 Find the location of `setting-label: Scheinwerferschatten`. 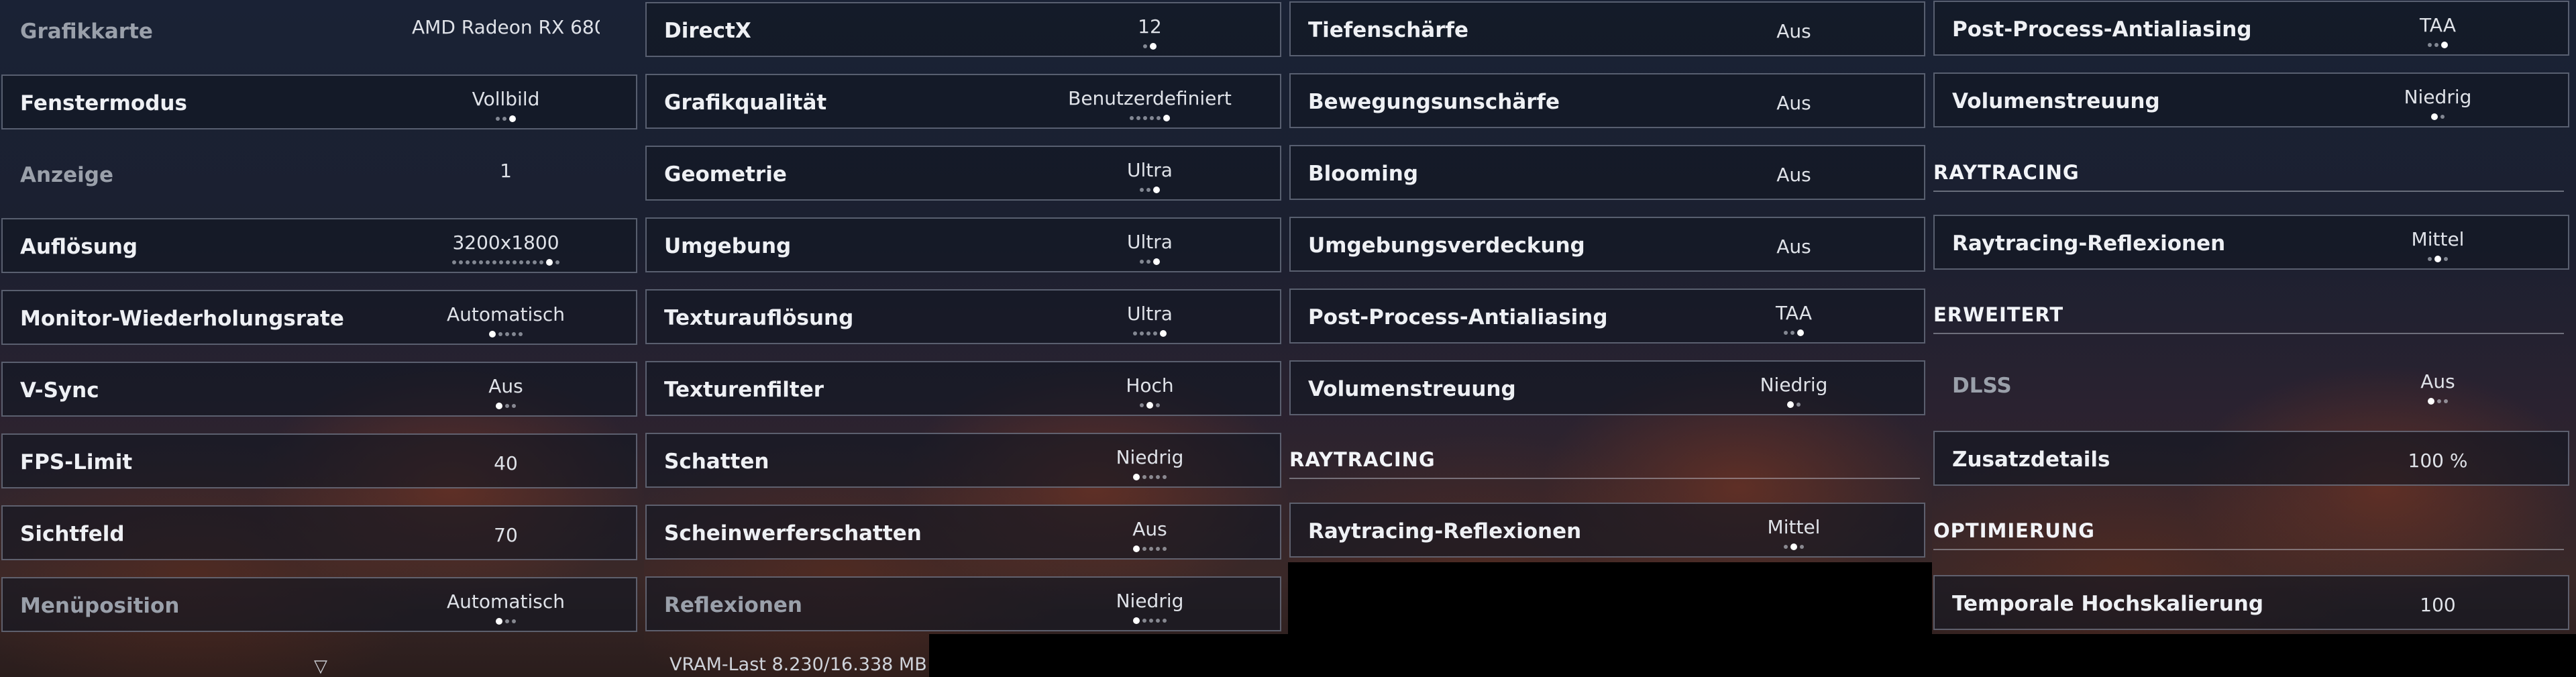

setting-label: Scheinwerferschatten is located at coordinates (793, 533).